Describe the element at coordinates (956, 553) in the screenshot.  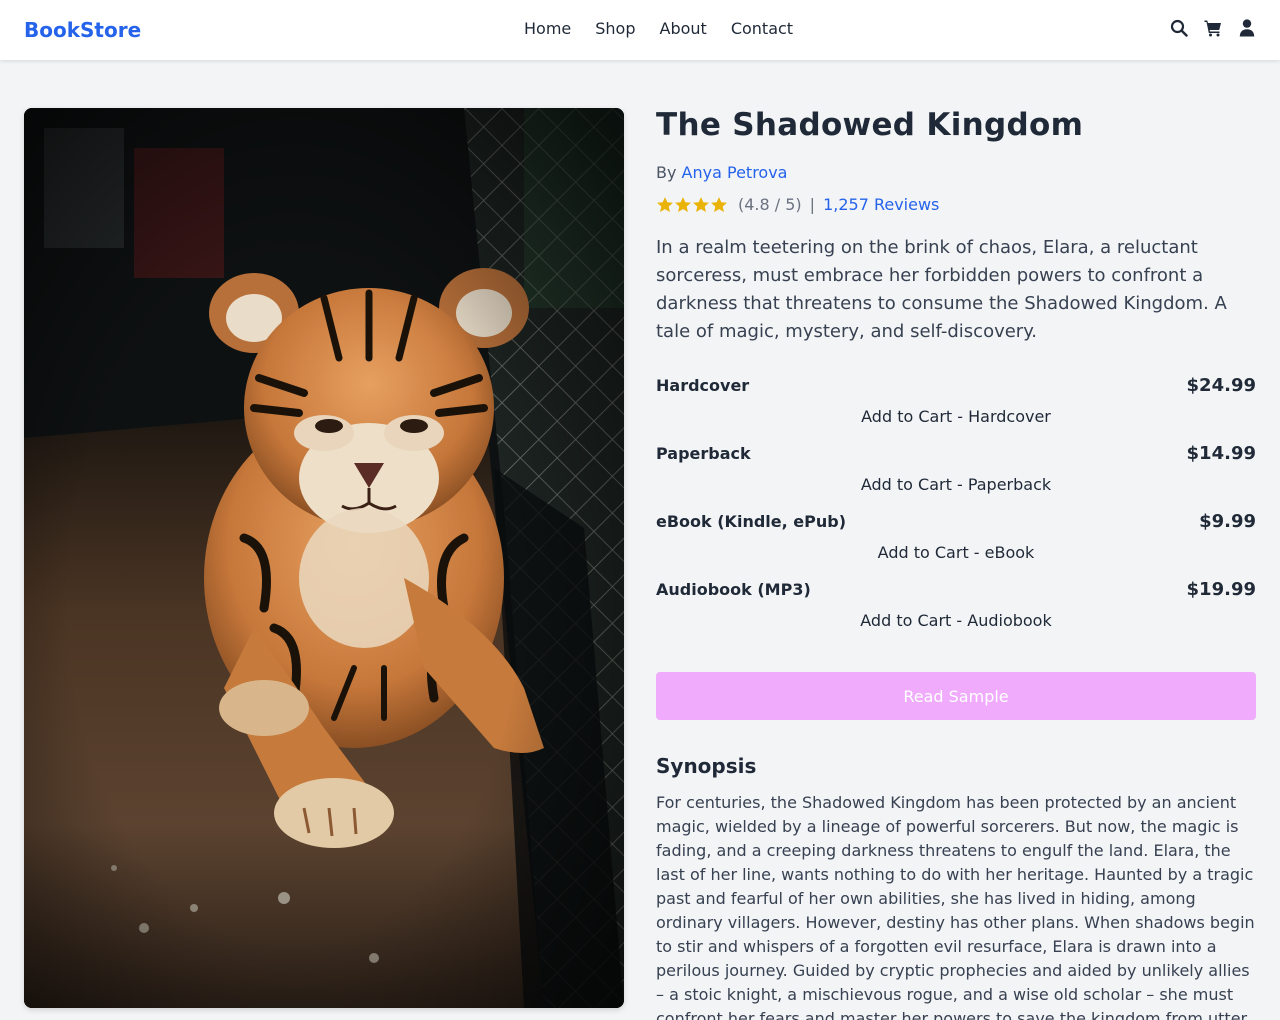
I see `add-to-cart-ebook-button: Add to Cart - eBook` at that location.